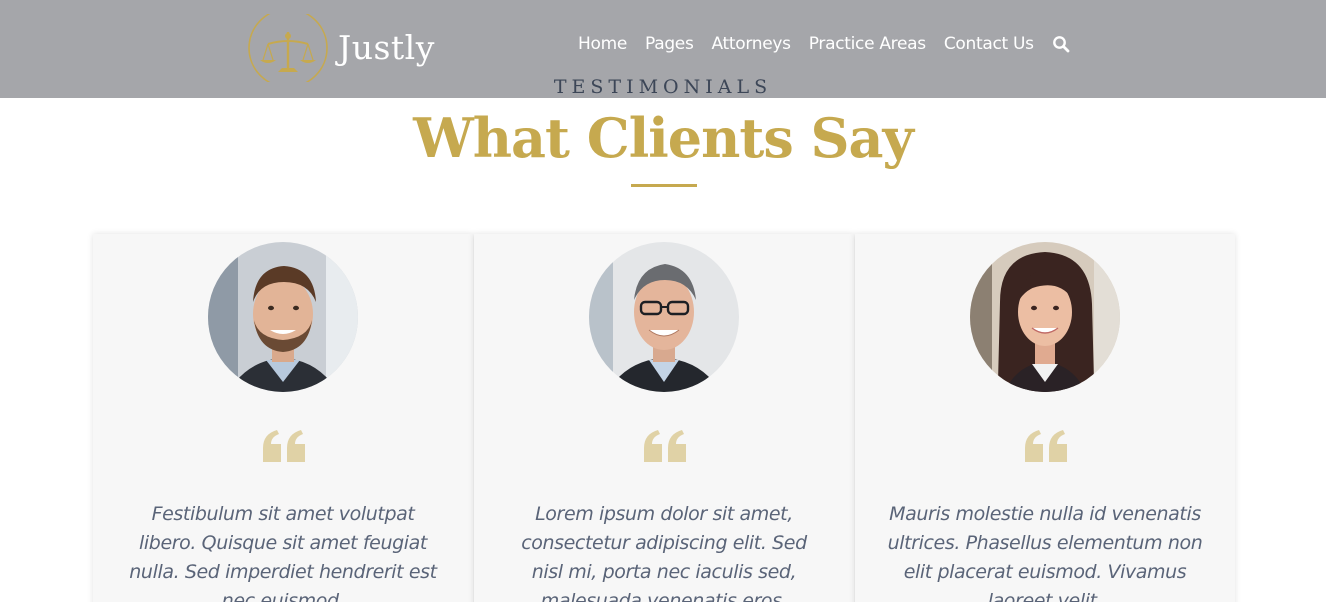 Image resolution: width=1326 pixels, height=602 pixels. Describe the element at coordinates (663, 87) in the screenshot. I see `section-eyebrow: TESTIMONIALS` at that location.